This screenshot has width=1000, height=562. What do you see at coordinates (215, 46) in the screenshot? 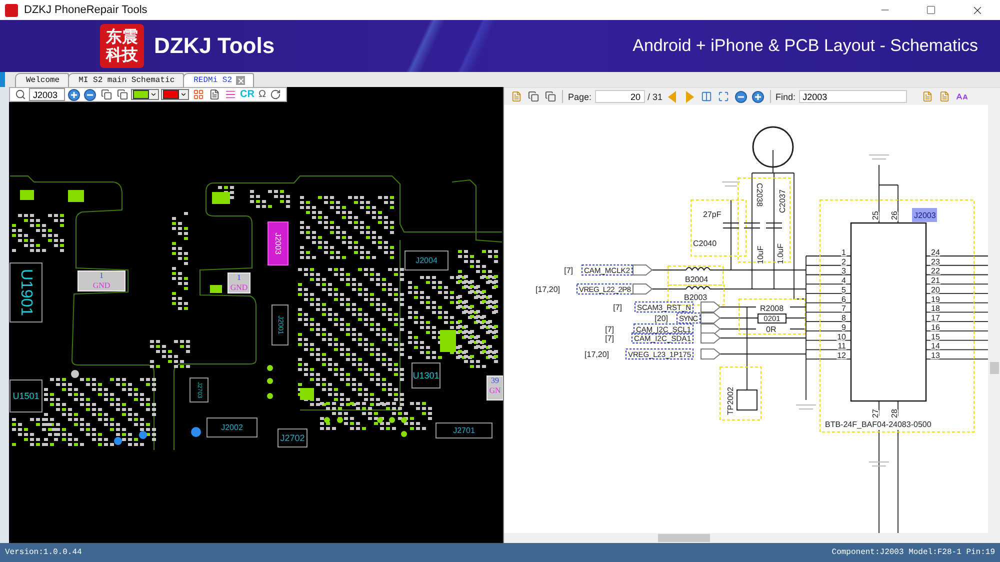
I see `brand-name: DZKJ Tools` at bounding box center [215, 46].